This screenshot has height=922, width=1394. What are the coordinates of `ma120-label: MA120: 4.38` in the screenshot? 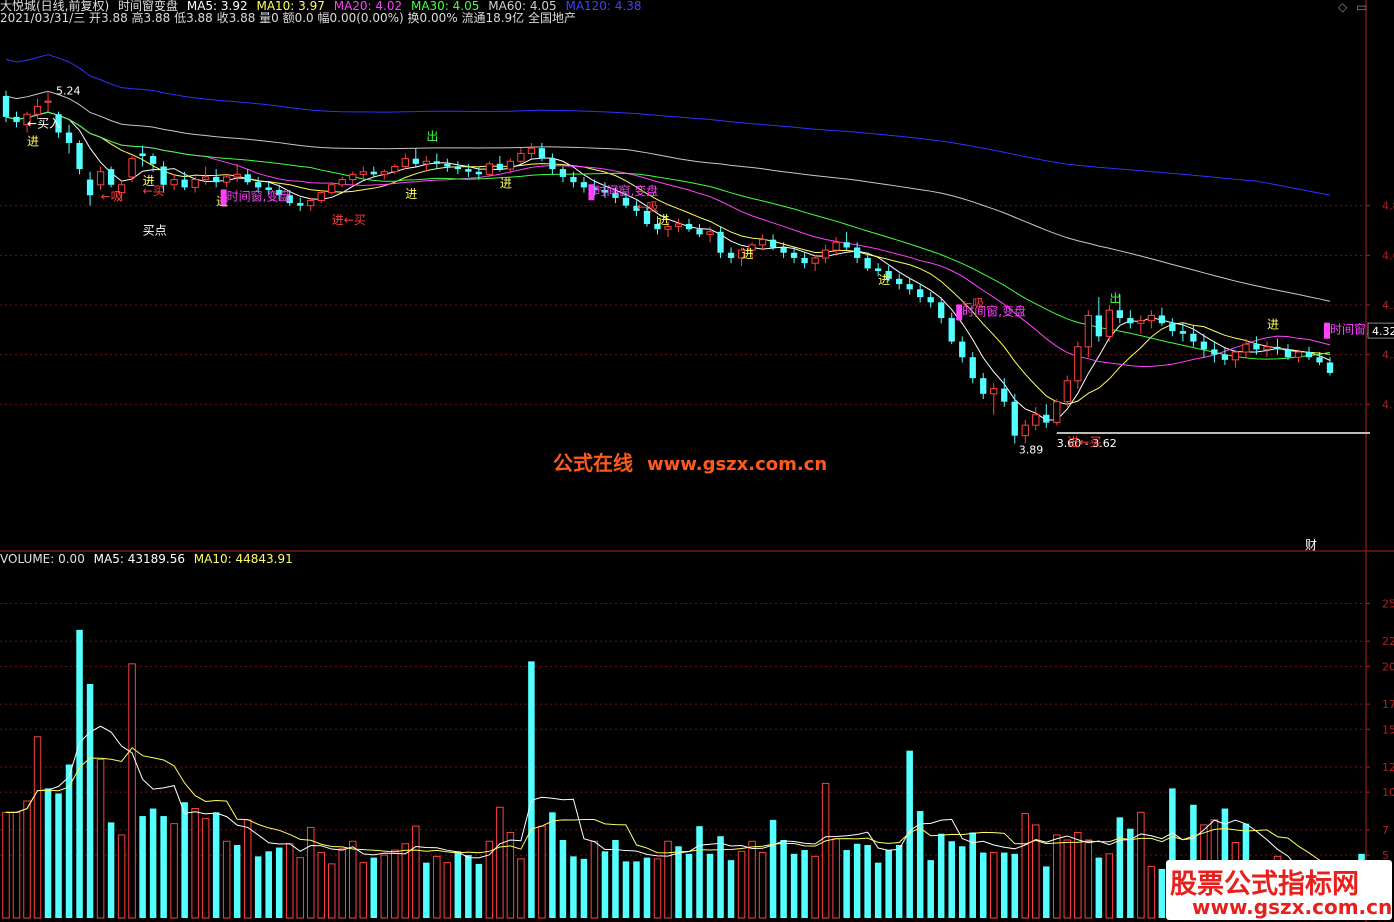 It's located at (603, 6).